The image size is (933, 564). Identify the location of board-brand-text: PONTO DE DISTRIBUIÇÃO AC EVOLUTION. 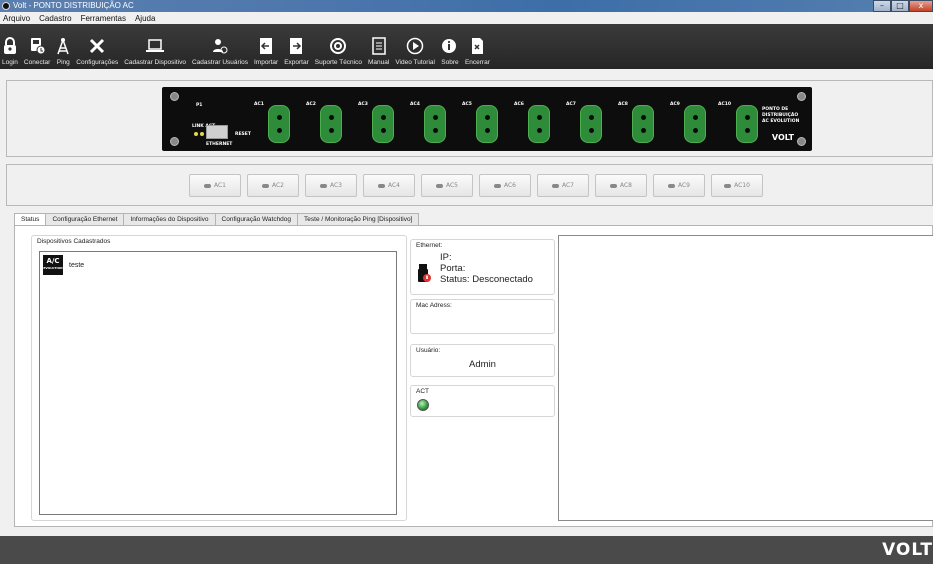
(782, 116).